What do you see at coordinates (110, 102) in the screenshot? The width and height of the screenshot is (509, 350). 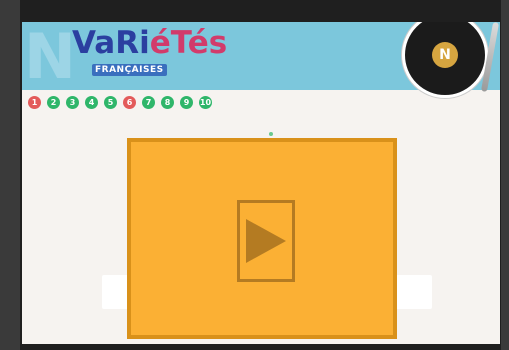 I see `level-button-5: 5` at bounding box center [110, 102].